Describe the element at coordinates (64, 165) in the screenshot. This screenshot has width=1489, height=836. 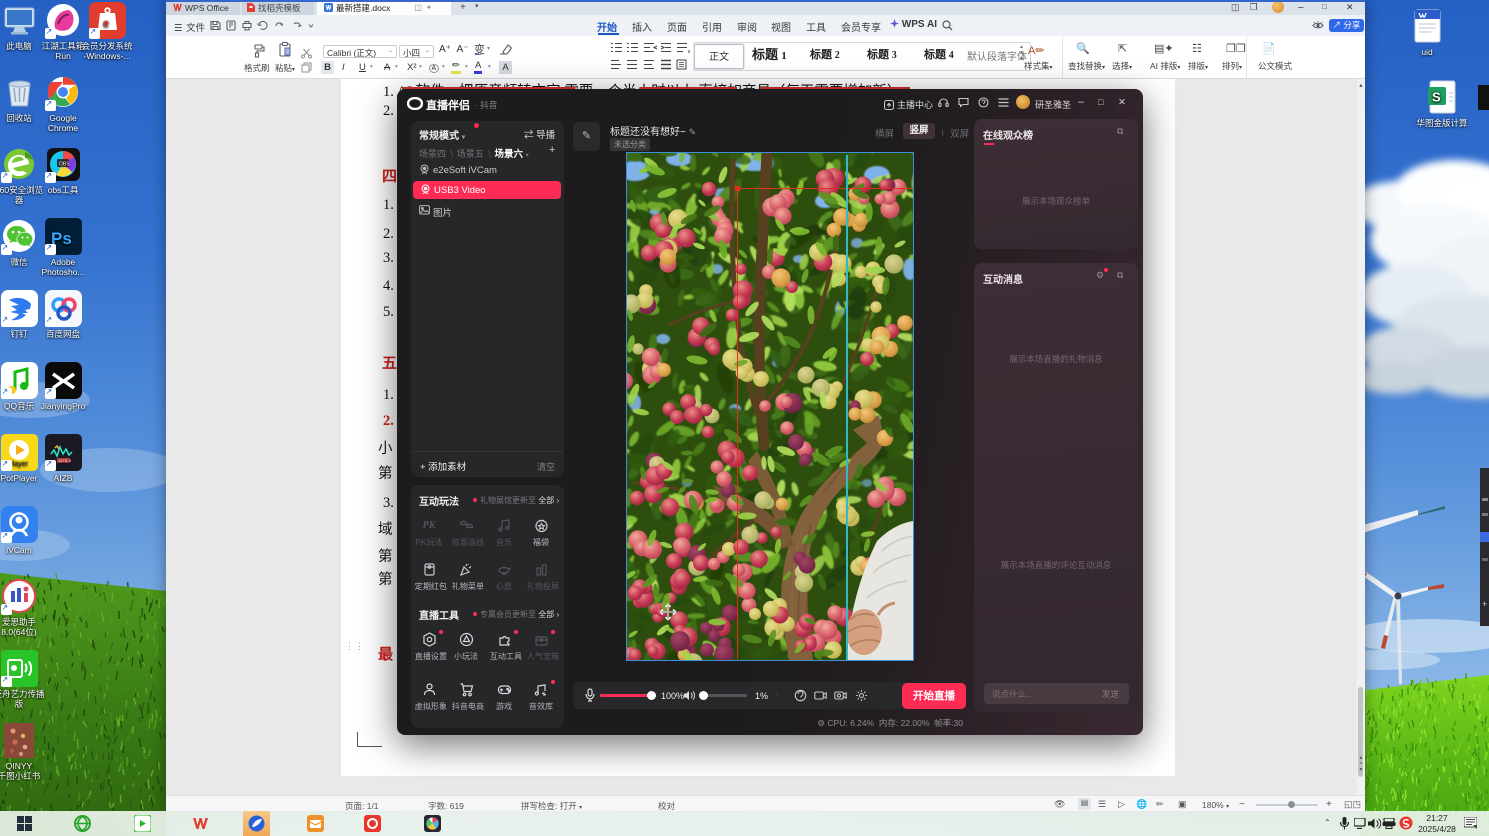
I see `svg-text: OBS` at that location.